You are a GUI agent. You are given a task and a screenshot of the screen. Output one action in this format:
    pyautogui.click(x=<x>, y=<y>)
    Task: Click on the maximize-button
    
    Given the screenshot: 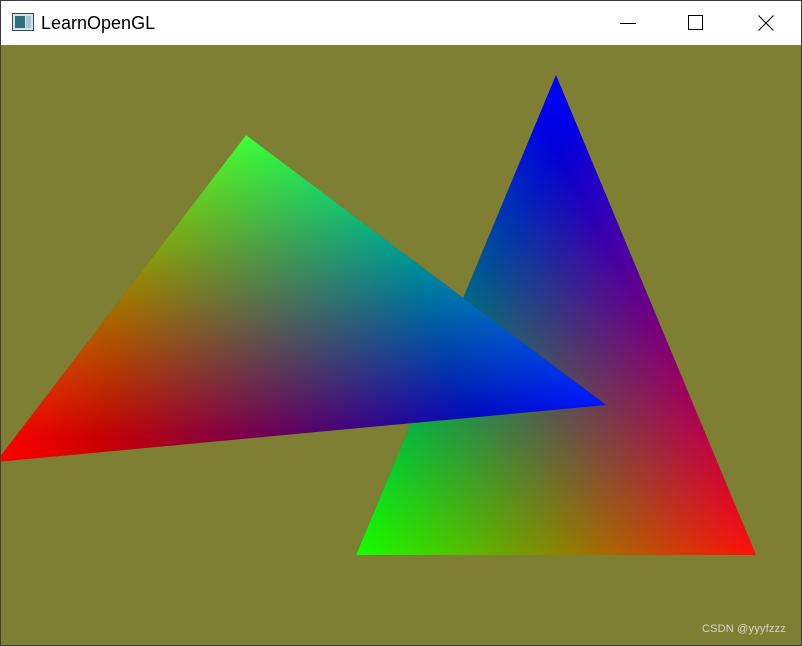 What is the action you would take?
    pyautogui.click(x=696, y=23)
    